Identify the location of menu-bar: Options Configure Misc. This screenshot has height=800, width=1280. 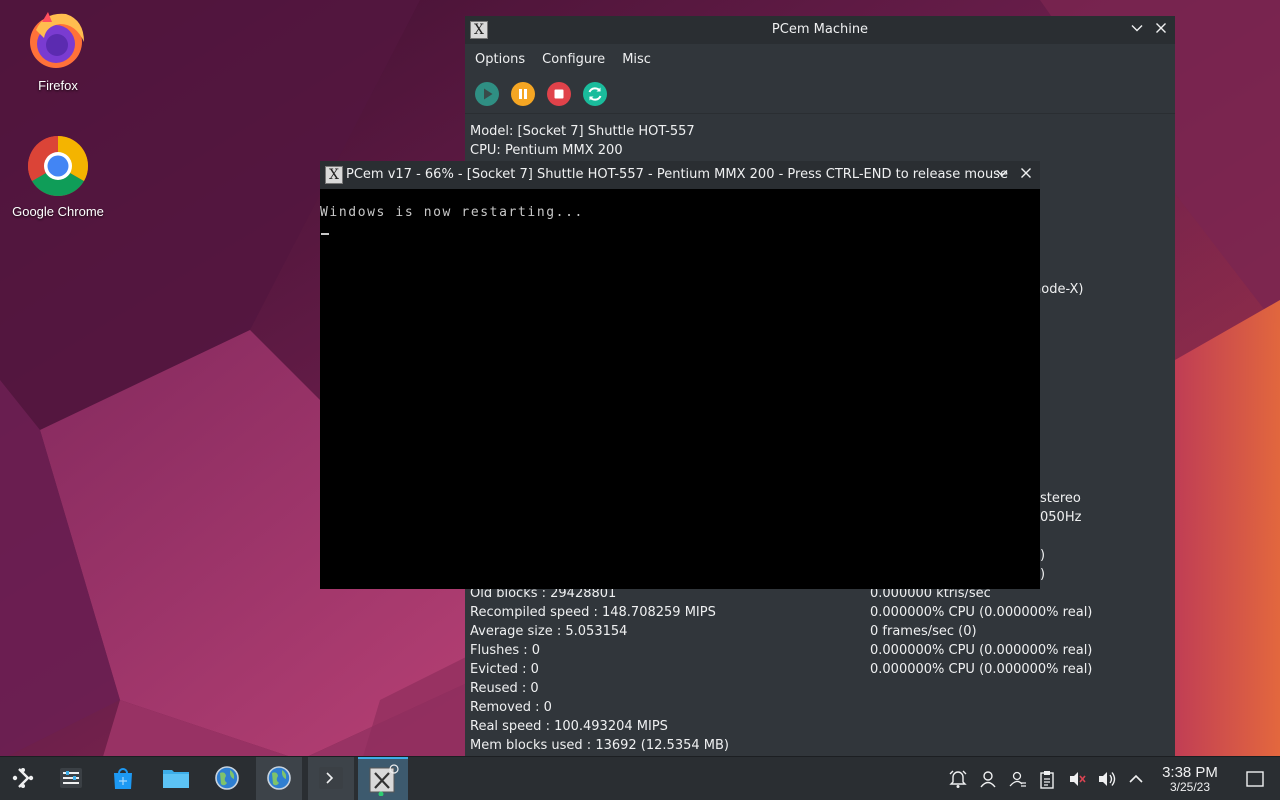
(820, 59).